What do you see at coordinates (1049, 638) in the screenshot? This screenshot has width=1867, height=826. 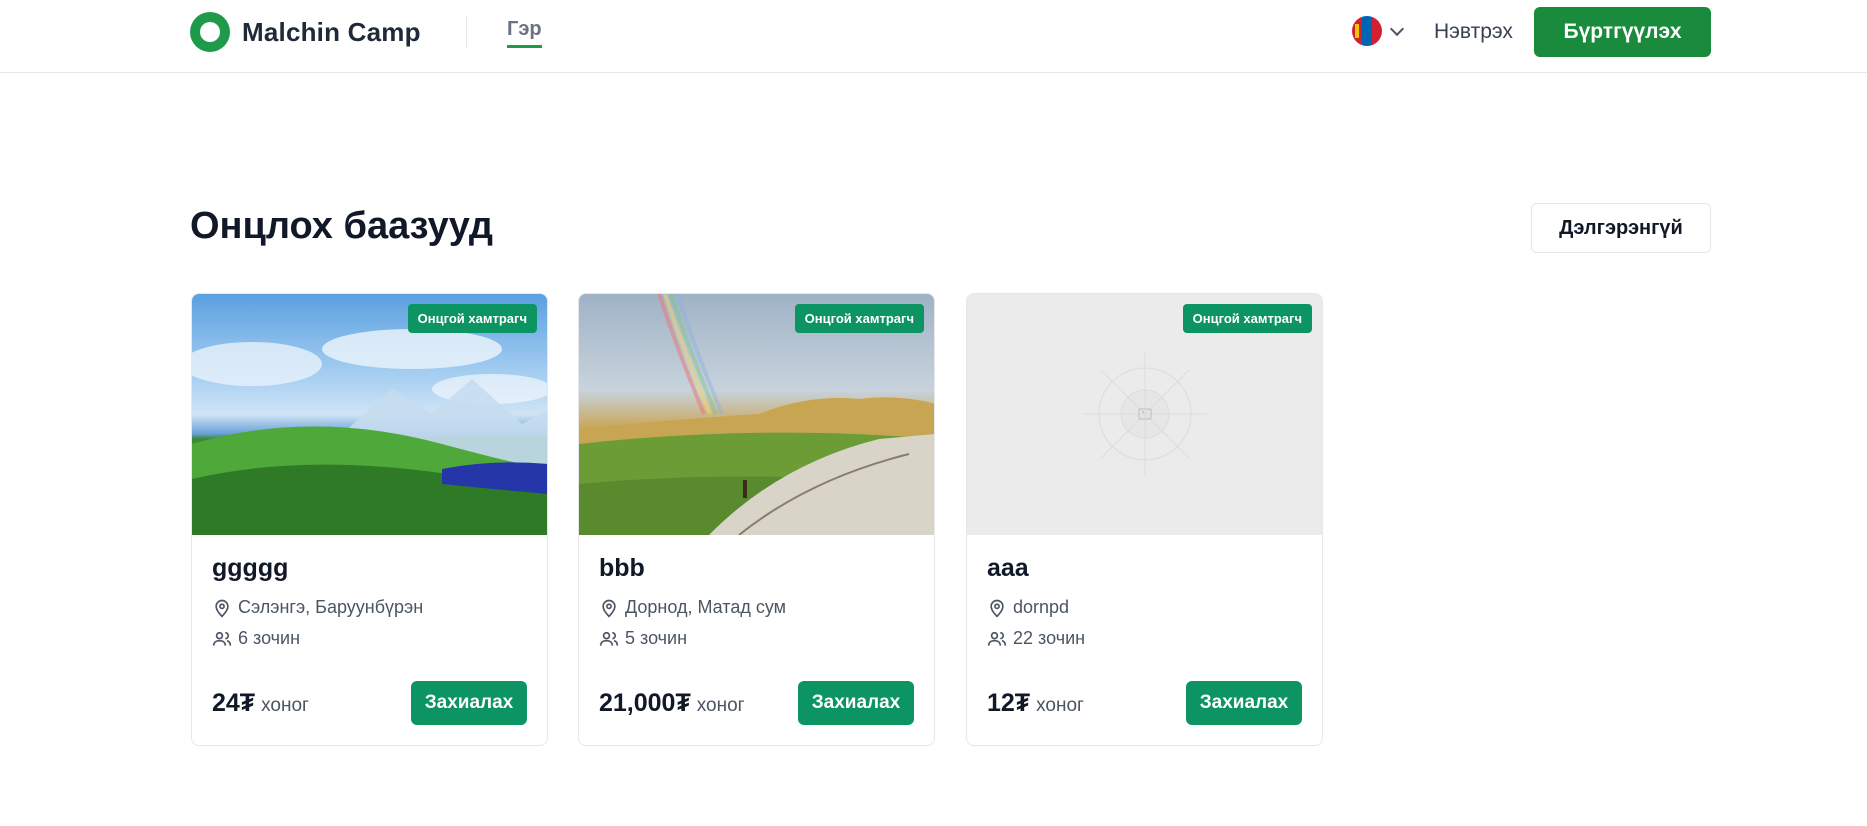 I see `capacity-text: 22 зочин` at bounding box center [1049, 638].